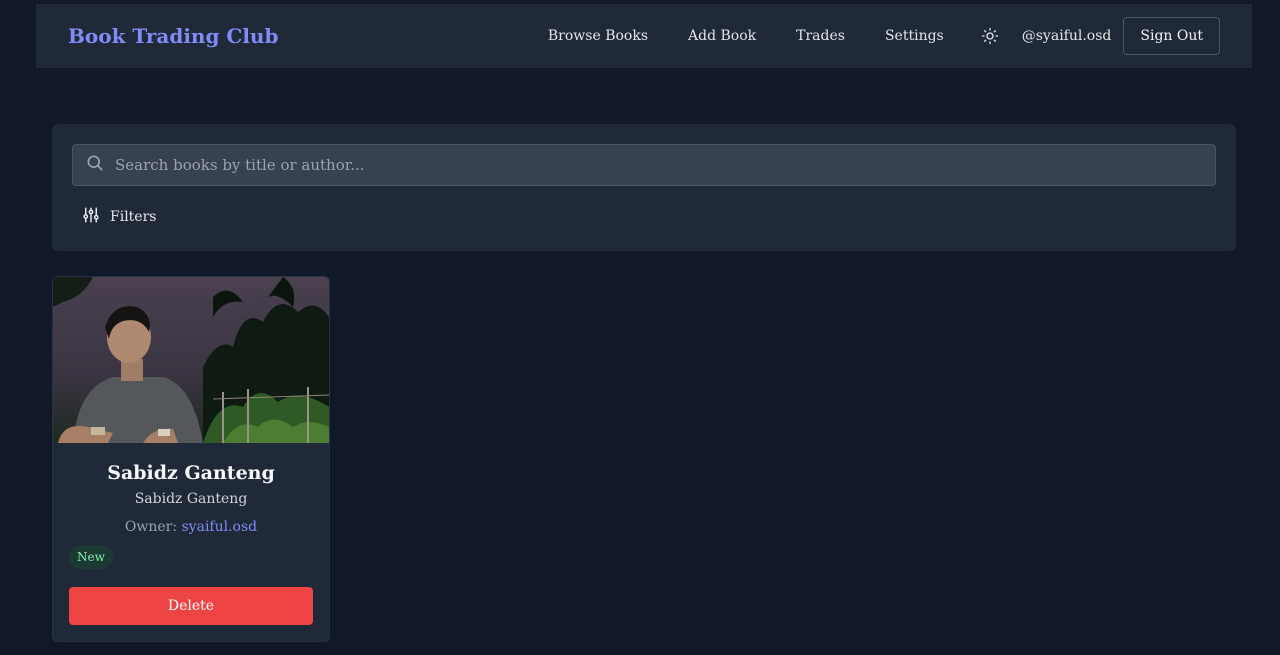 This screenshot has height=655, width=1280. I want to click on sliders-icon, so click(91, 217).